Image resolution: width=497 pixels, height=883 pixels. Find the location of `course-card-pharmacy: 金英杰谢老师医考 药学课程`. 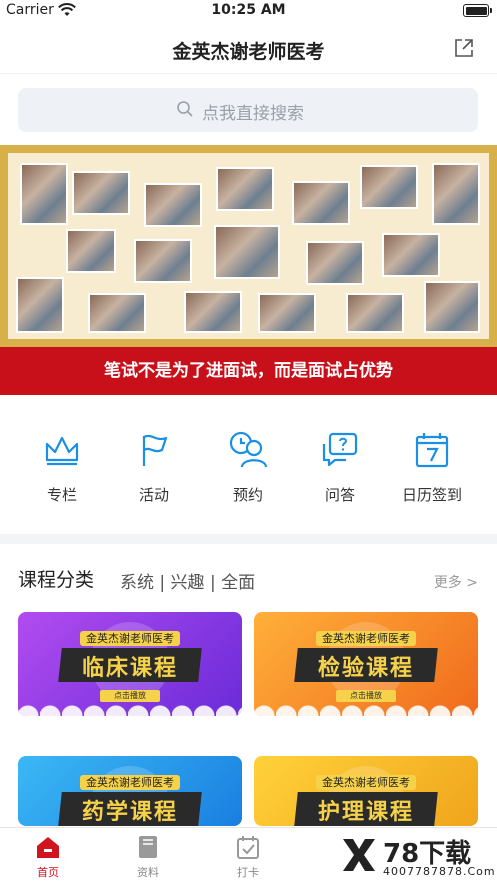

course-card-pharmacy: 金英杰谢老师医考 药学课程 is located at coordinates (130, 791).